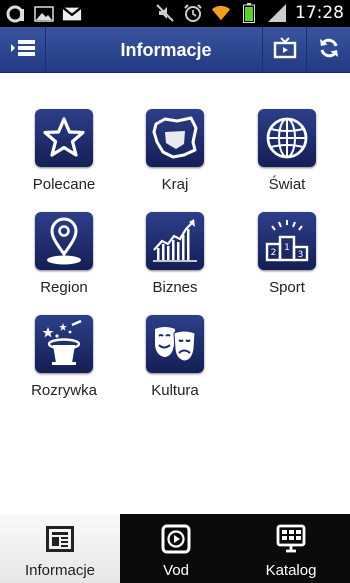 The height and width of the screenshot is (583, 350). What do you see at coordinates (301, 255) in the screenshot?
I see `svg-text: 3` at bounding box center [301, 255].